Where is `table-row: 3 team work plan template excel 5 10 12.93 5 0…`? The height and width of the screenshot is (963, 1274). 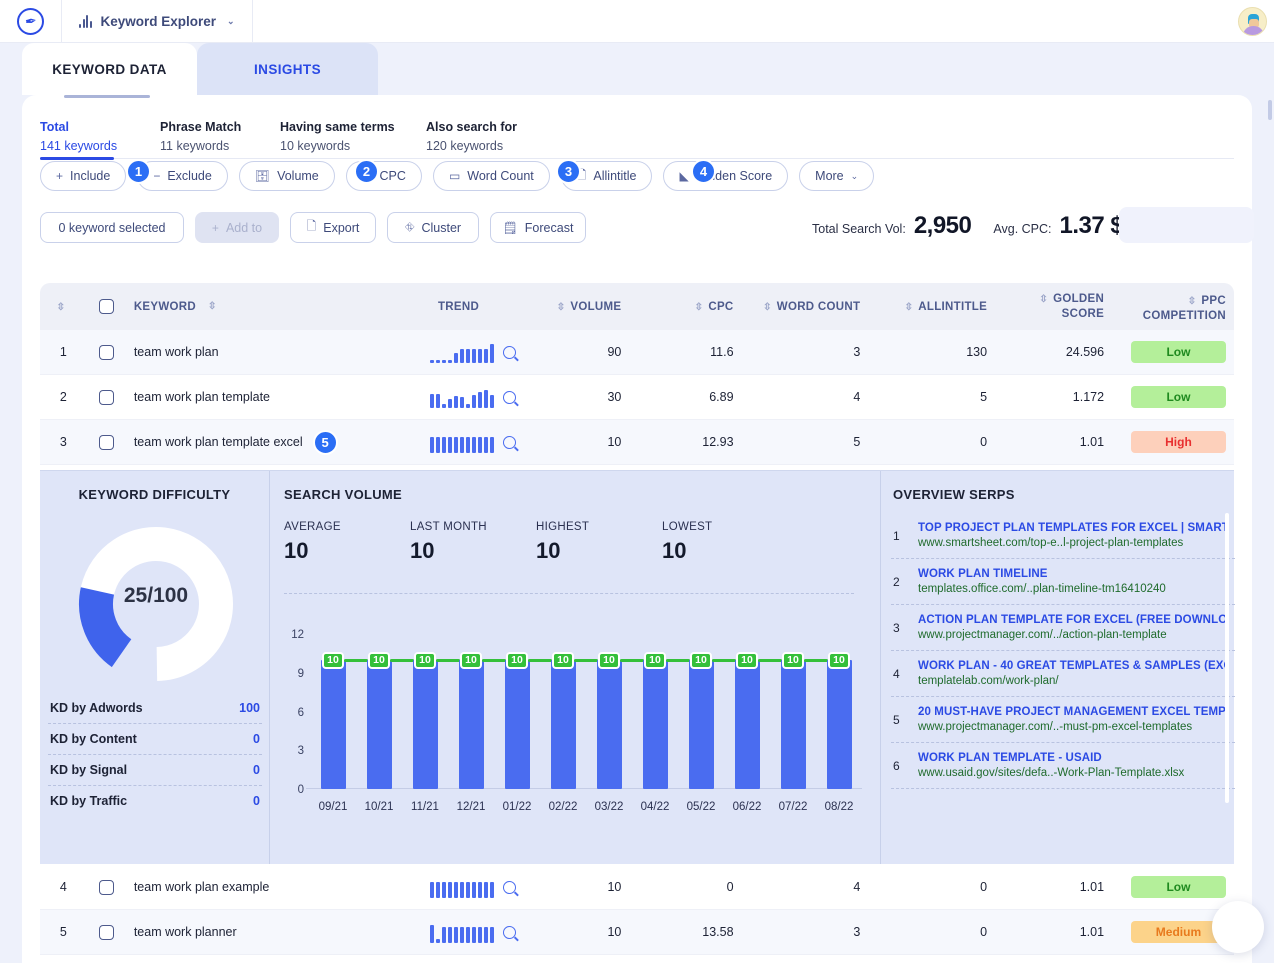
table-row: 3 team work plan template excel 5 10 12.93 5 0… is located at coordinates (637, 442).